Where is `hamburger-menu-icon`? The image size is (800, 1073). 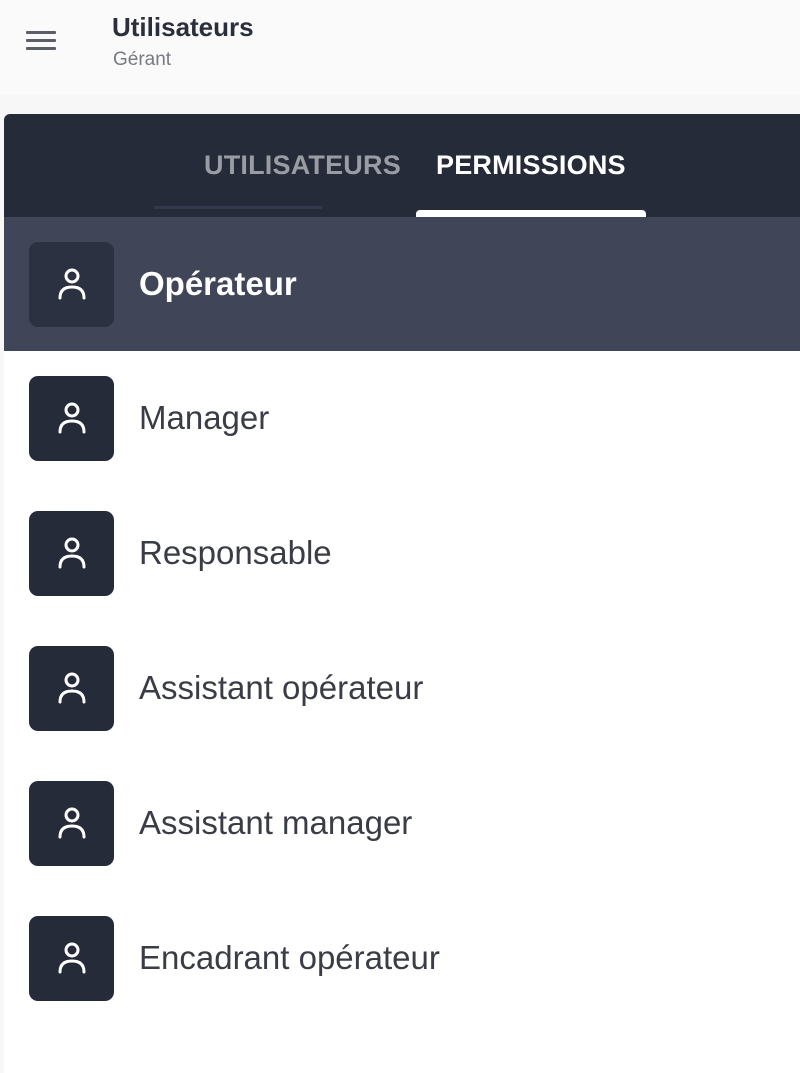 hamburger-menu-icon is located at coordinates (41, 41).